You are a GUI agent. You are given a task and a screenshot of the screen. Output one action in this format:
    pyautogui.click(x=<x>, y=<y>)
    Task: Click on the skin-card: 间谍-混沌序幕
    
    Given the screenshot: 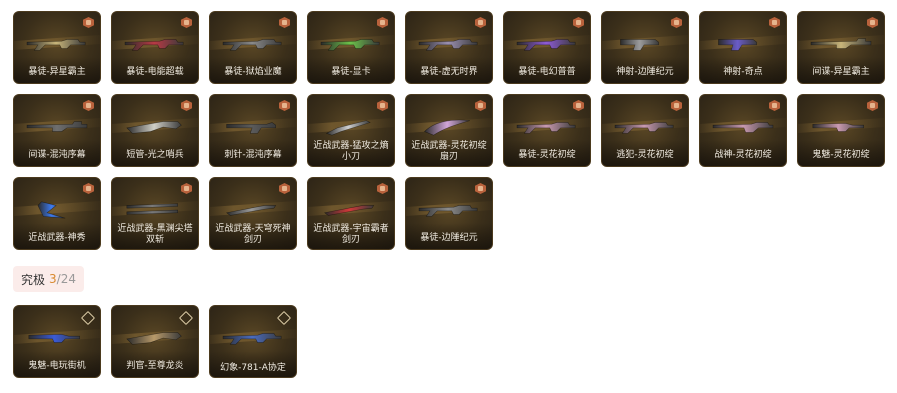 What is the action you would take?
    pyautogui.click(x=57, y=130)
    